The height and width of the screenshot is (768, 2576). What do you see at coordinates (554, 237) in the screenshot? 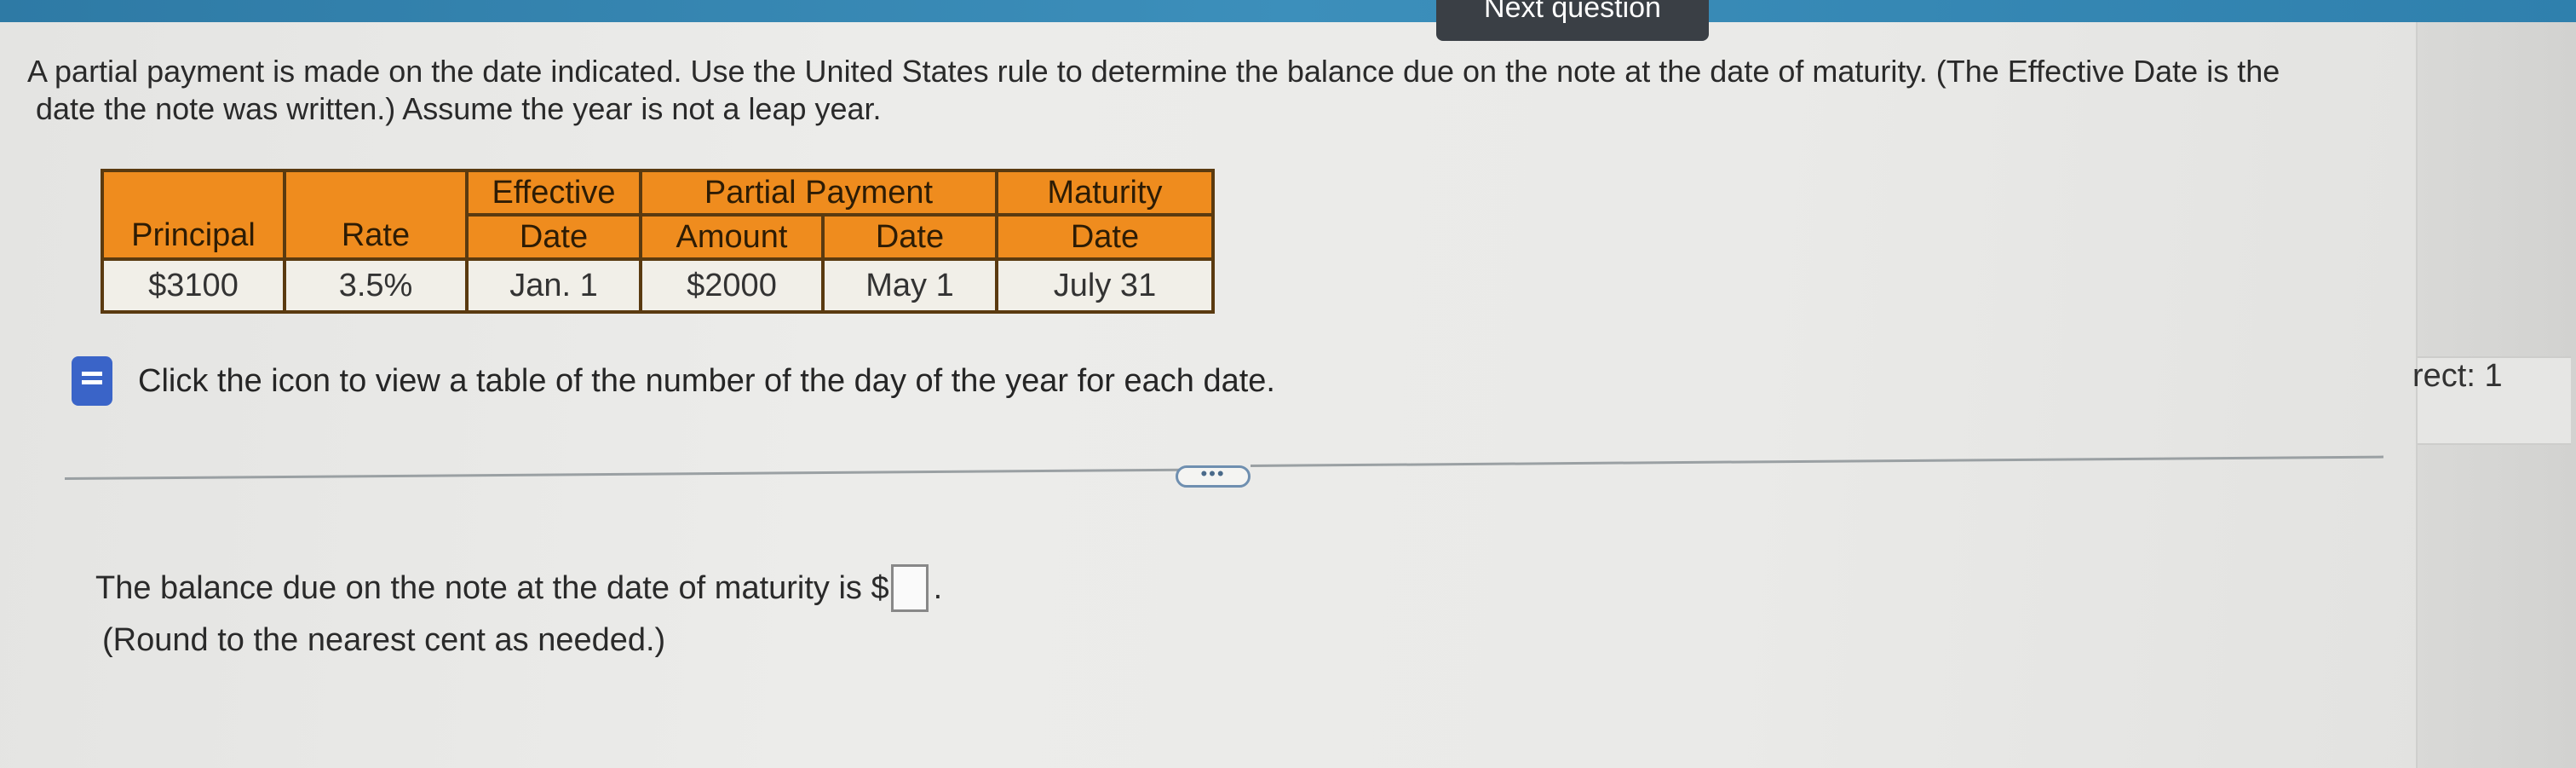
I see `header-effective-bottom: Date` at bounding box center [554, 237].